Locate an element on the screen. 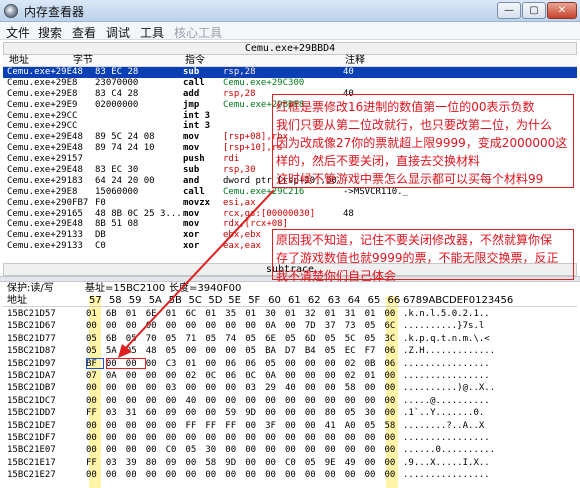 This screenshot has height=488, width=580. hex-byte: 31 is located at coordinates (134, 413).